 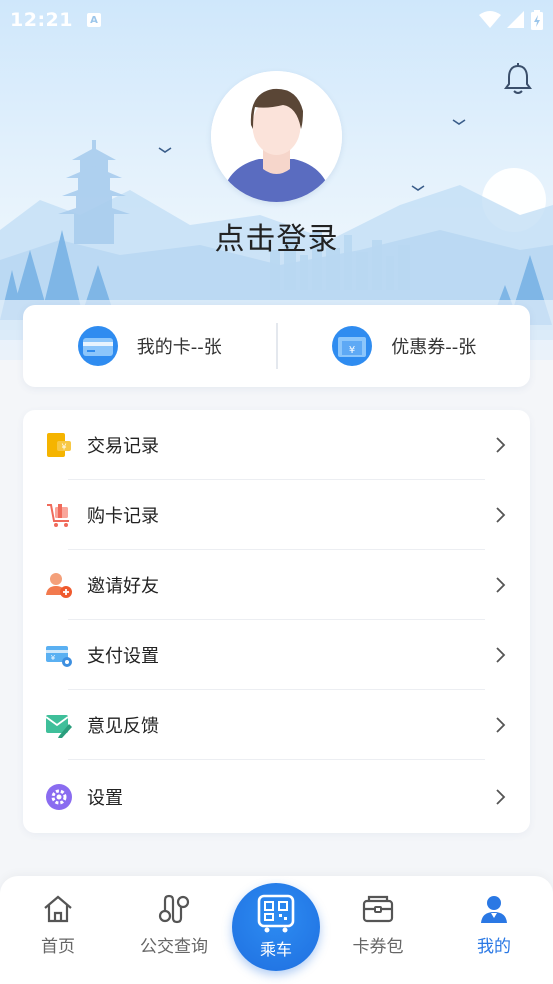 What do you see at coordinates (58, 909) in the screenshot?
I see `home-icon` at bounding box center [58, 909].